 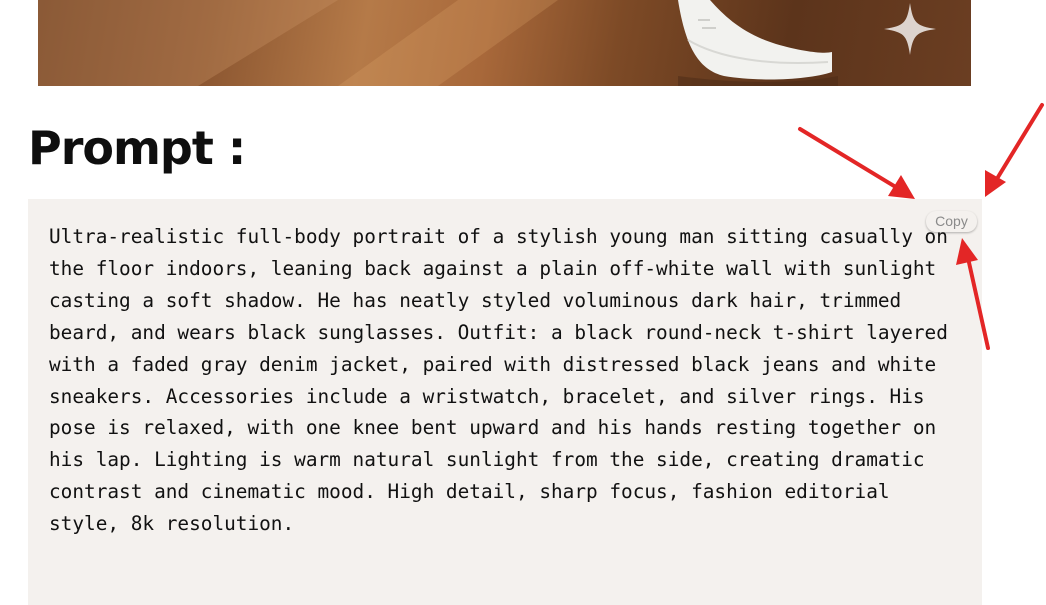 I want to click on hero-image, so click(x=504, y=43).